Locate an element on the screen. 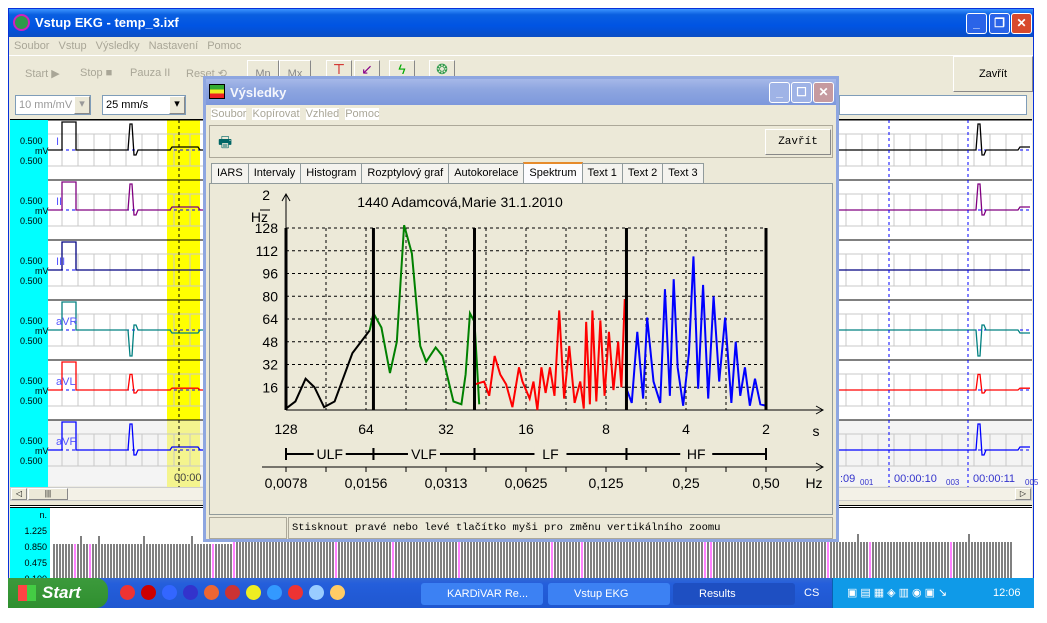 This screenshot has height=623, width=1047. task-vstup-ekg: Vstup EKG is located at coordinates (609, 594).